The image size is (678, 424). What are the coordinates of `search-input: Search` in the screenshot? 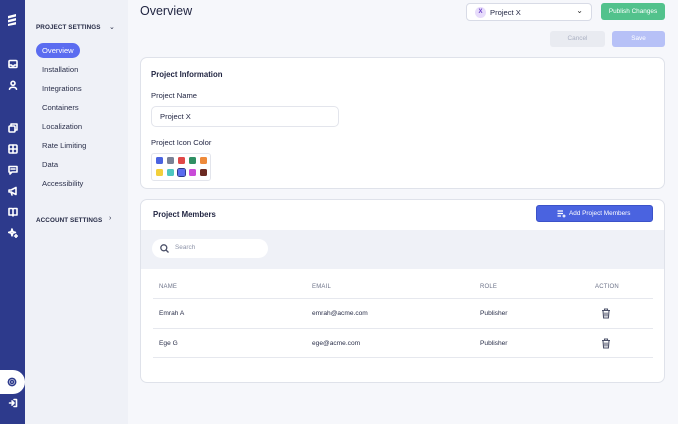 It's located at (210, 248).